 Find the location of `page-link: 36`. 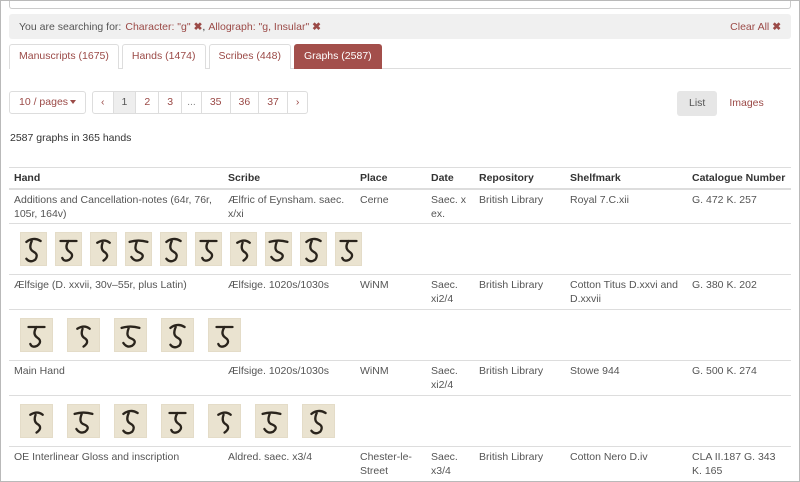

page-link: 36 is located at coordinates (244, 102).